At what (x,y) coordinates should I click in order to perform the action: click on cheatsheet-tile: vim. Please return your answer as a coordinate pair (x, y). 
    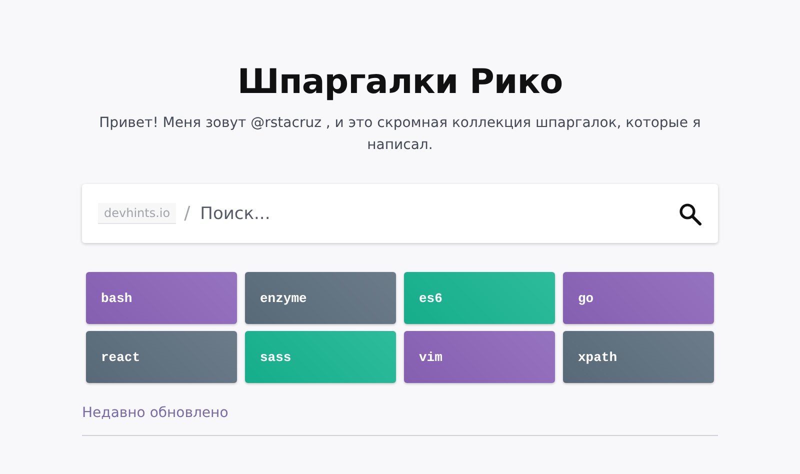
    Looking at the image, I should click on (479, 357).